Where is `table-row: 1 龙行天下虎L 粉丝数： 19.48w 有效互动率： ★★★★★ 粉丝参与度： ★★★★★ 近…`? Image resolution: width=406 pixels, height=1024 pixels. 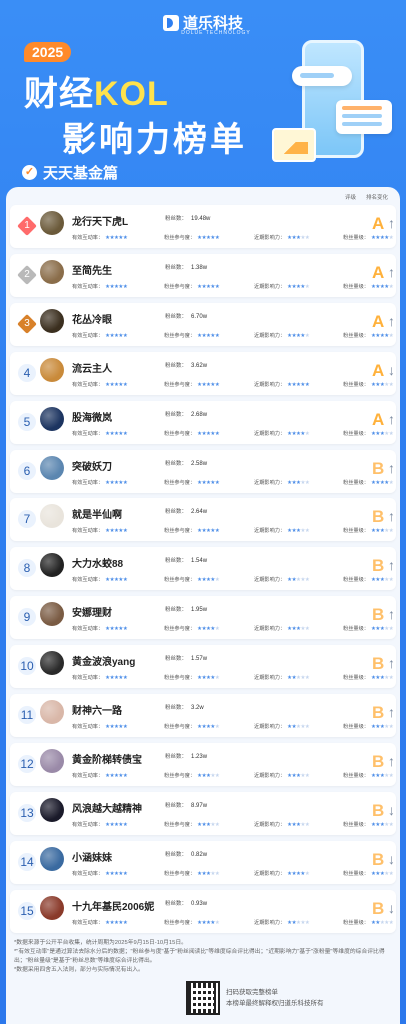 table-row: 1 龙行天下虎L 粉丝数： 19.48w 有效互动率： ★★★★★ 粉丝参与度： ★★★★★ 近… is located at coordinates (203, 226).